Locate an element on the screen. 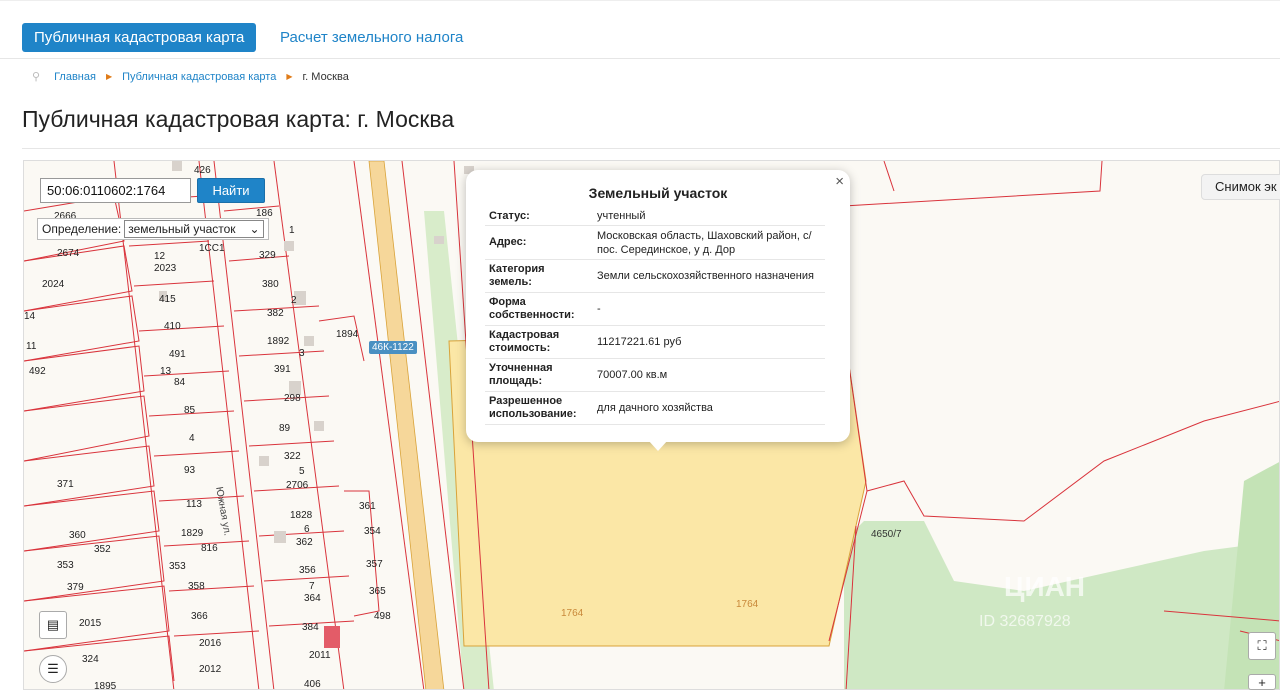 The width and height of the screenshot is (1280, 690). layers-icon: ☰ is located at coordinates (53, 669).